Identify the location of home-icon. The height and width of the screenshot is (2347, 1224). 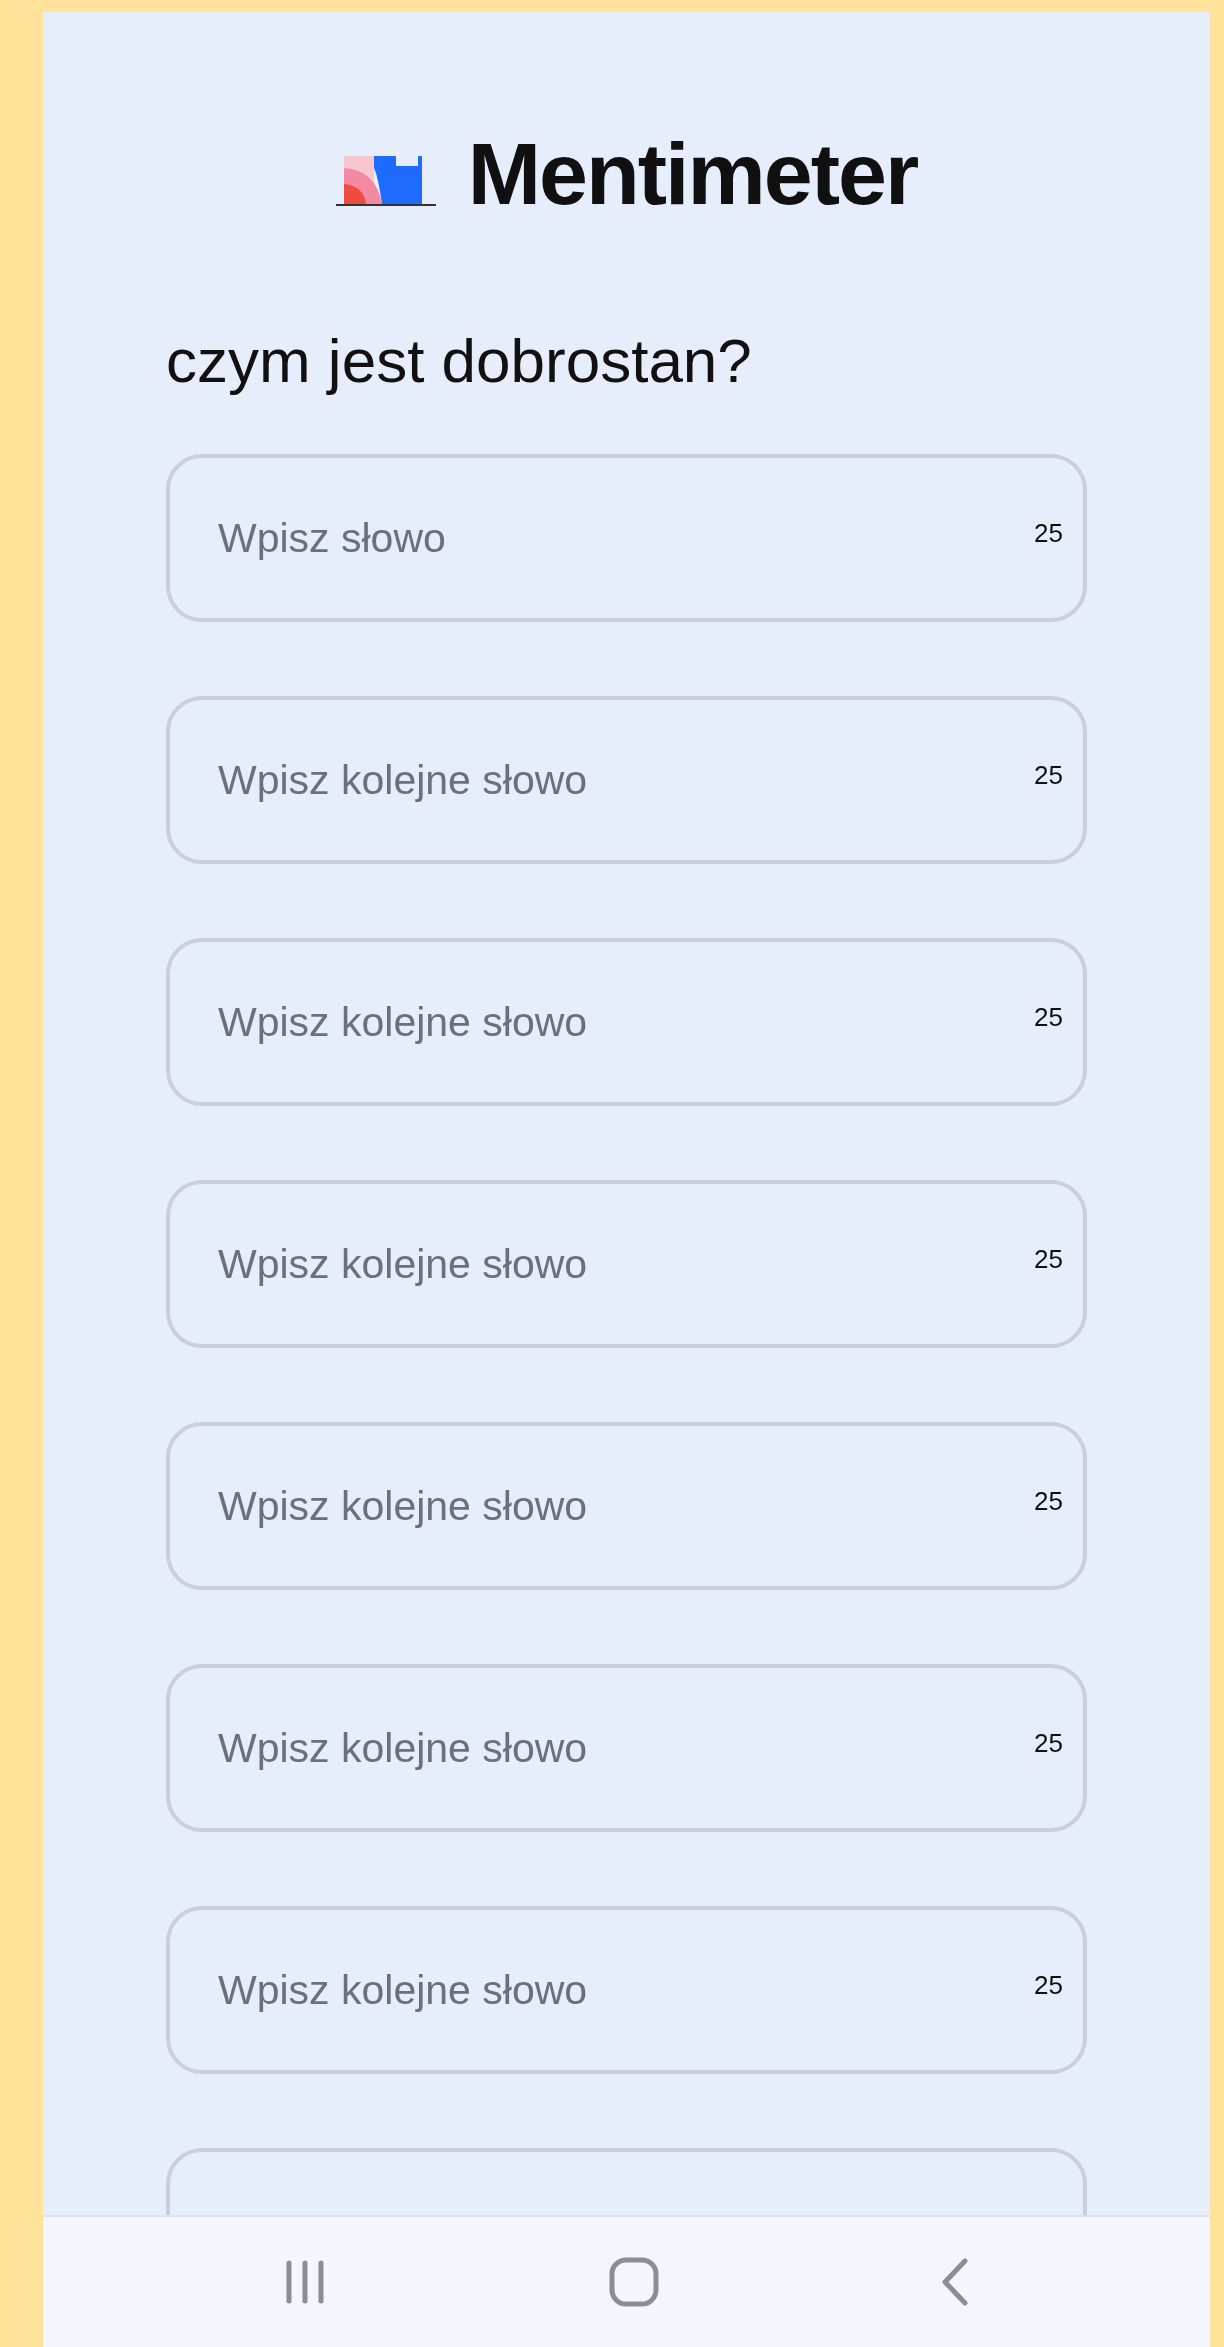
(633, 2282).